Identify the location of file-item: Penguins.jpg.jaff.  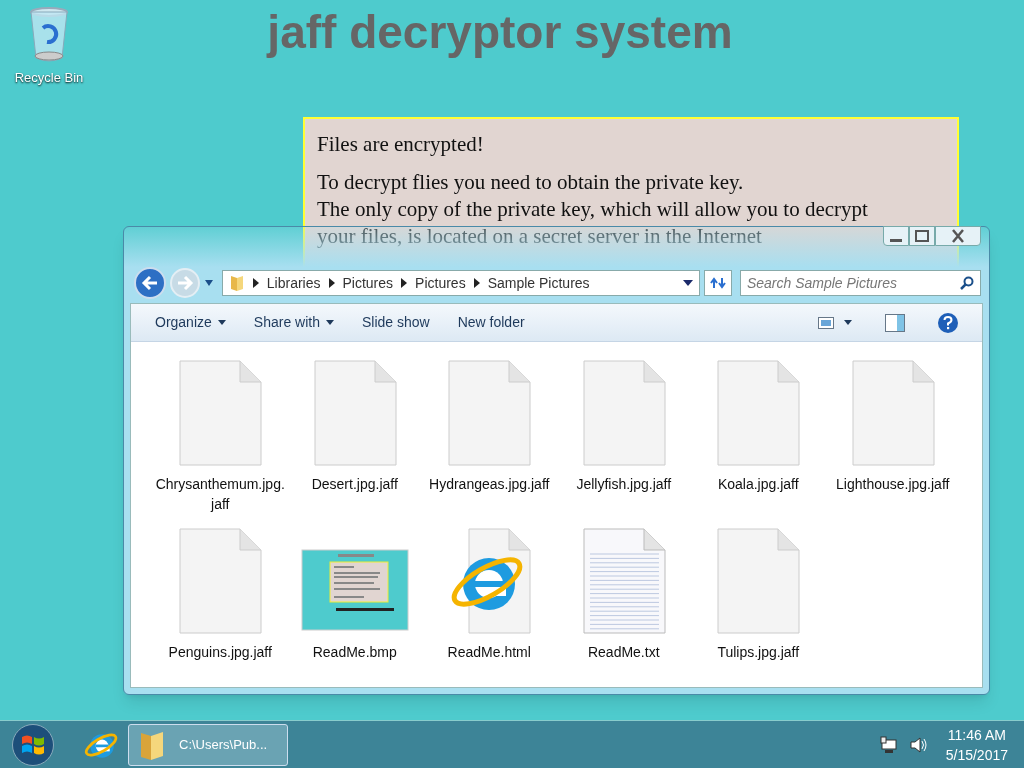
(220, 595).